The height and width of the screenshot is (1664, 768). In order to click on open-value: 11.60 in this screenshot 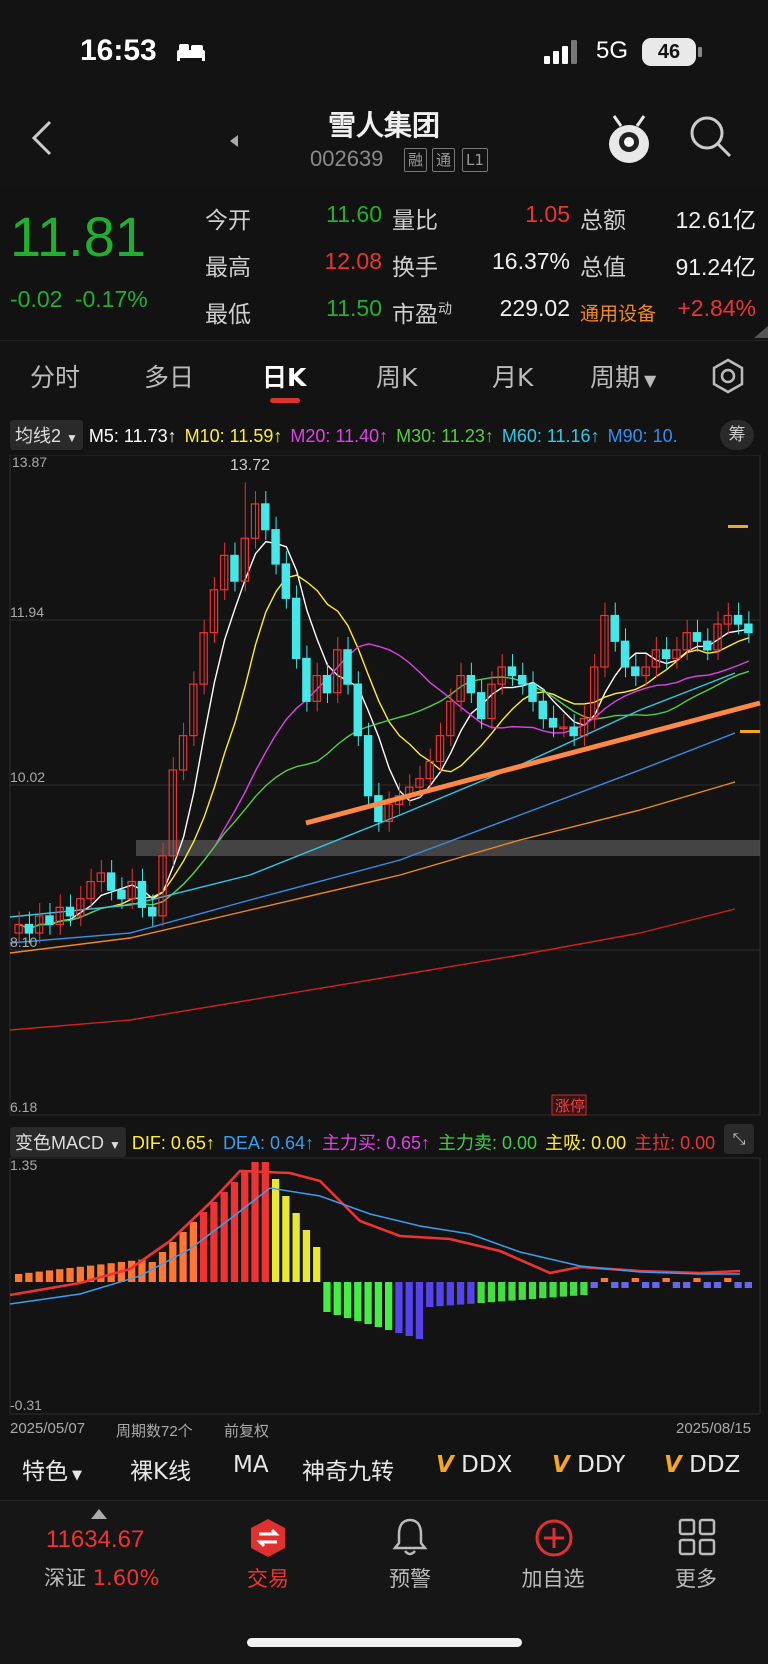, I will do `click(354, 214)`.